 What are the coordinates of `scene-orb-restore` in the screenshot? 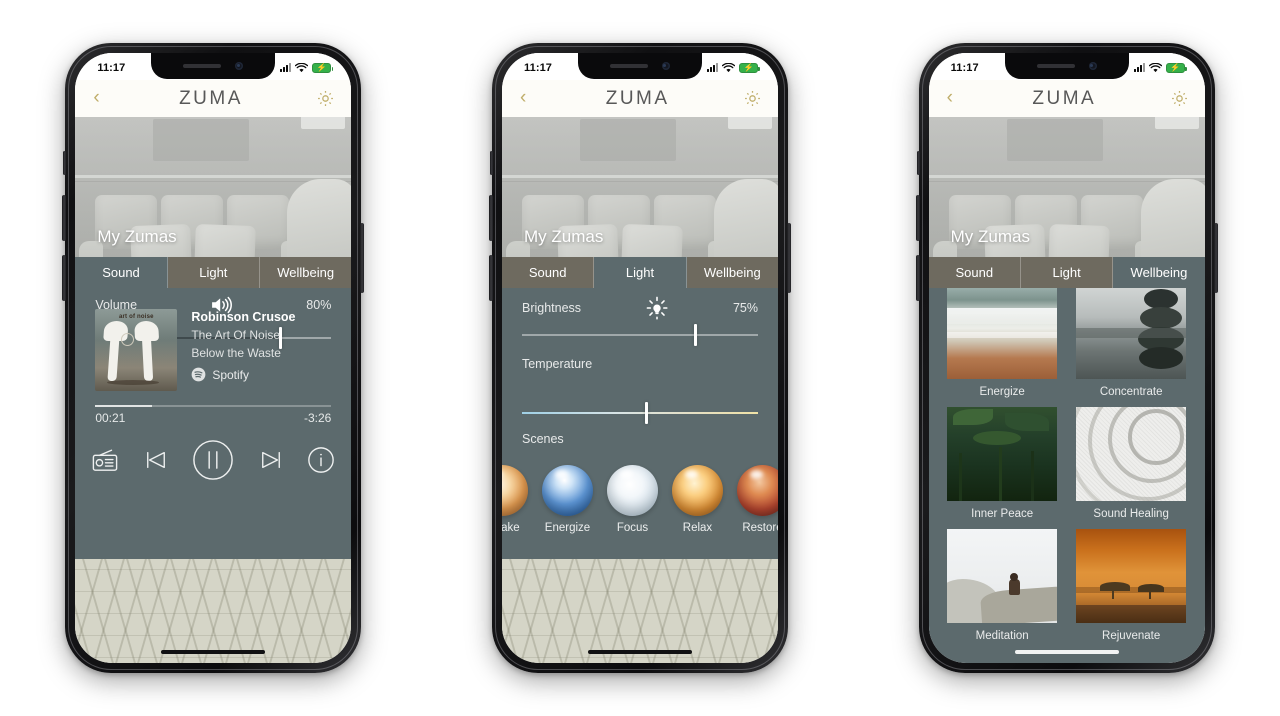 It's located at (757, 490).